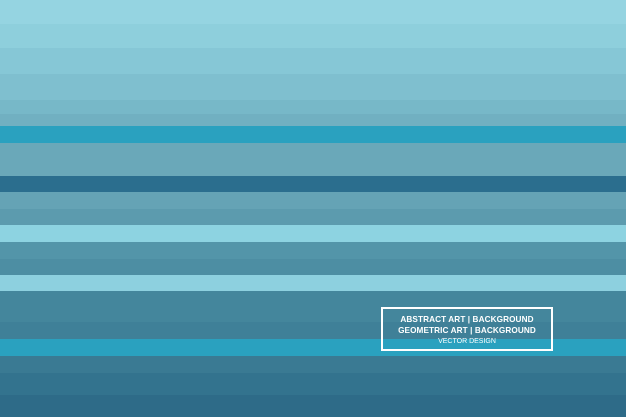 This screenshot has height=417, width=626. I want to click on caption-line-vector-design: VECTOR DESIGN, so click(467, 341).